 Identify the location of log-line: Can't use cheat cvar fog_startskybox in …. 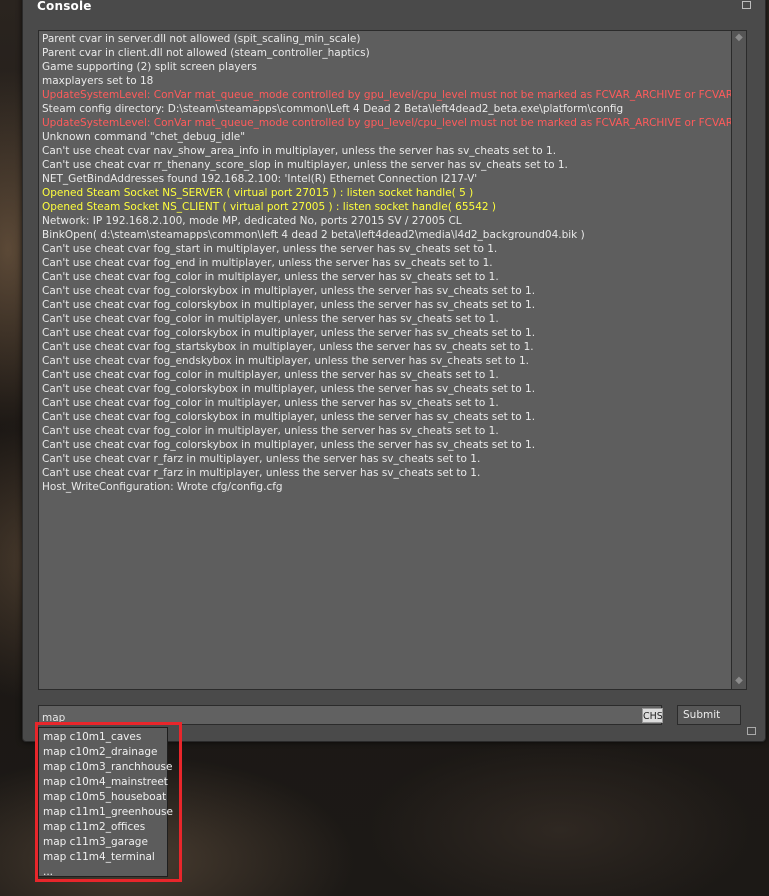
(288, 347).